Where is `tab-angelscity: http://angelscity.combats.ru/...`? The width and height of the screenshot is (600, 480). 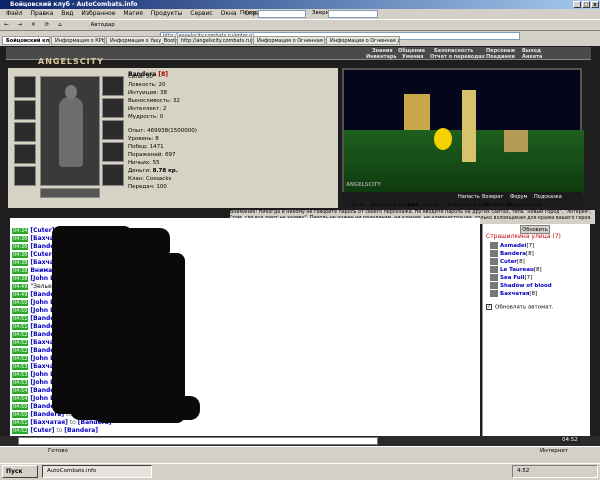
tab-angelscity: http://angelscity.combats.ru/... is located at coordinates (214, 40).